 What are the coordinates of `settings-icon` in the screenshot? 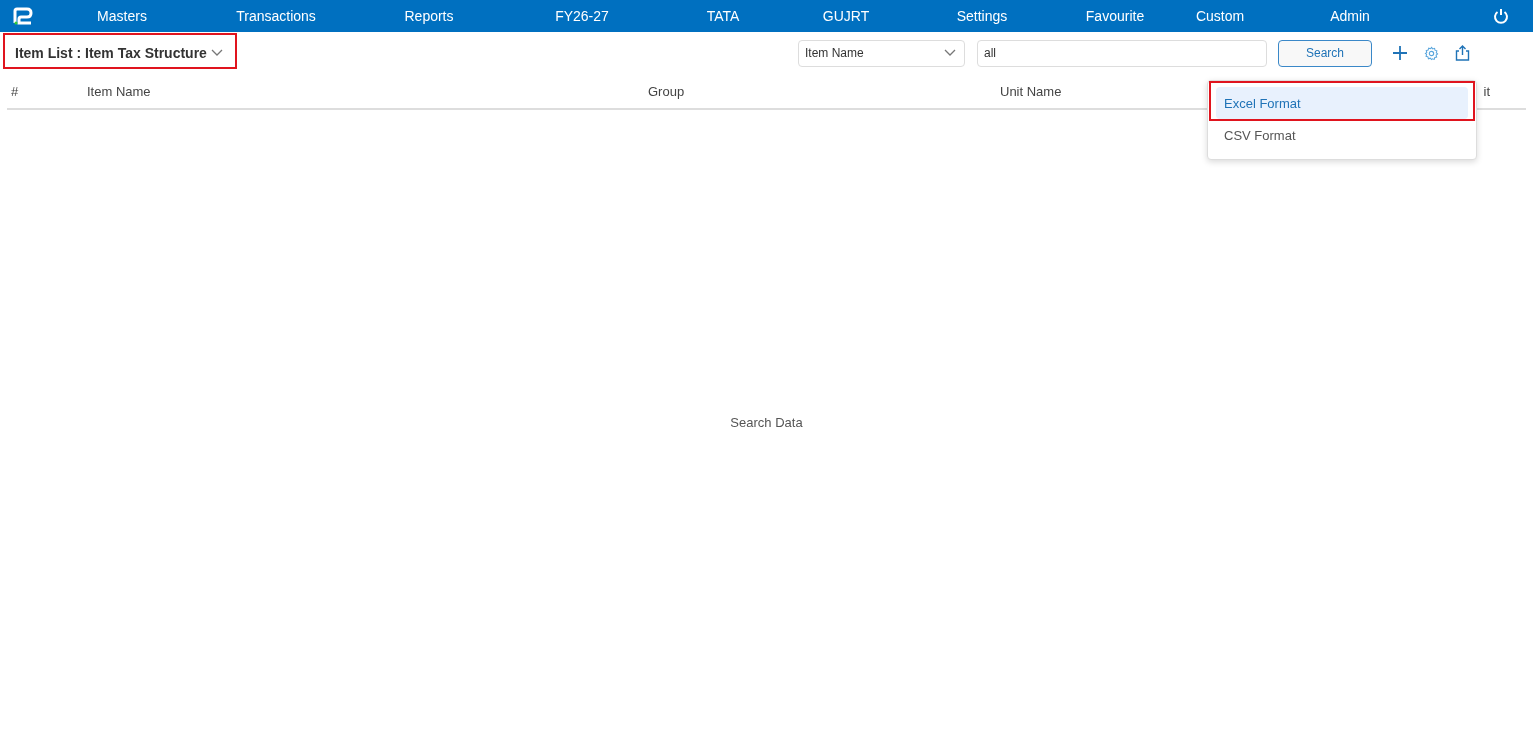 It's located at (1431, 53).